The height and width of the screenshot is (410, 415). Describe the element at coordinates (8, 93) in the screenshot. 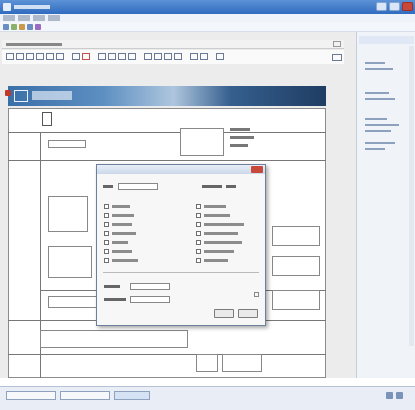

I see `red-marker-icon` at that location.